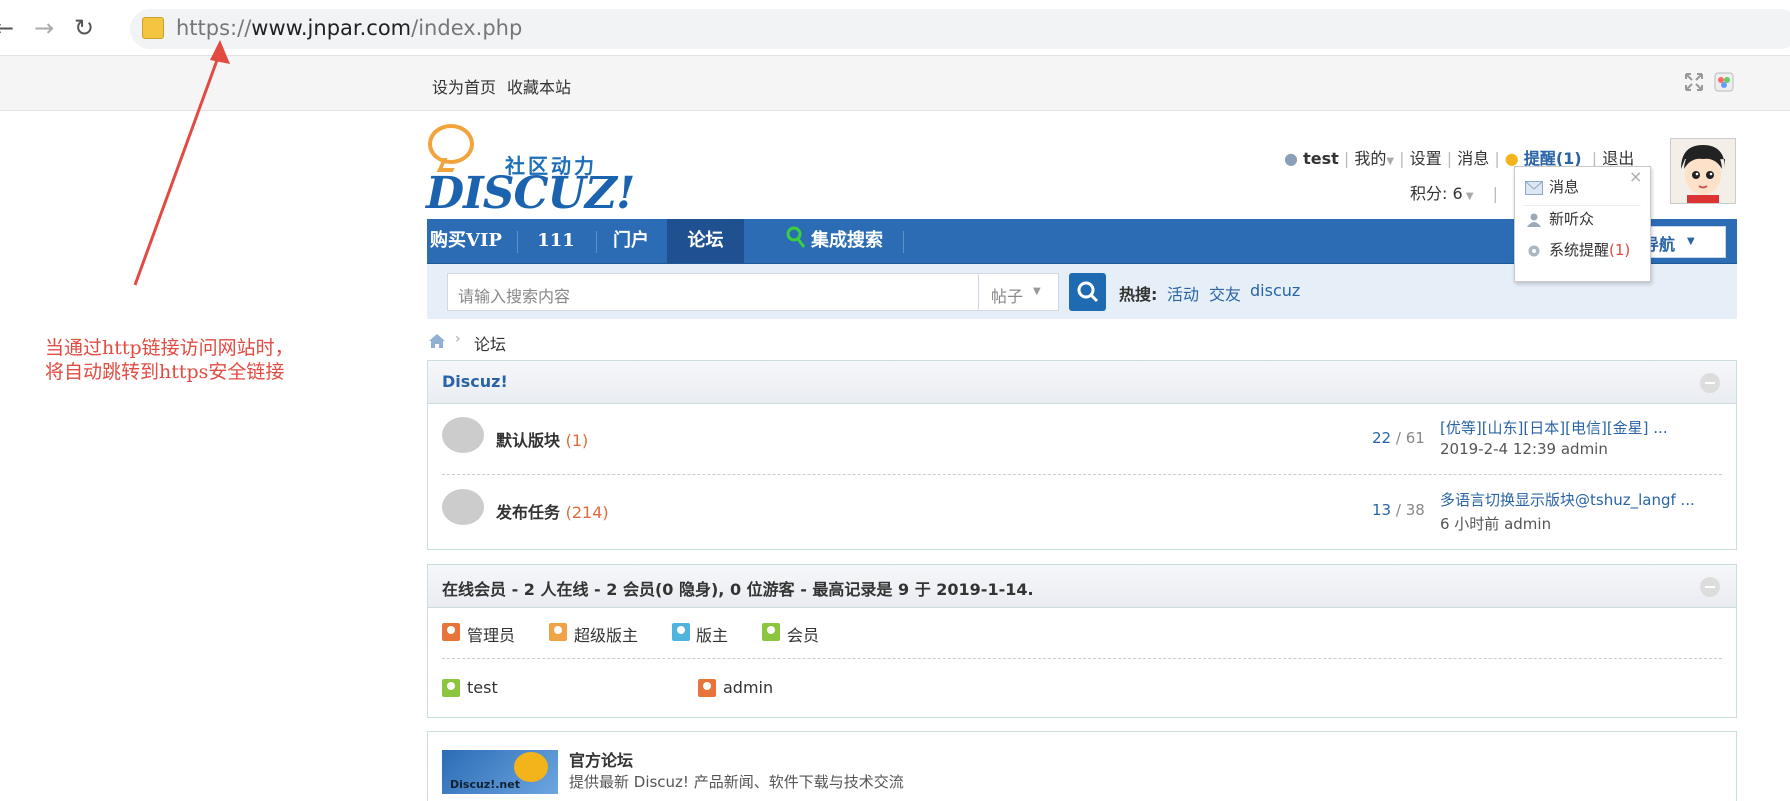 The width and height of the screenshot is (1790, 801). I want to click on legend-moderator: 版主, so click(712, 635).